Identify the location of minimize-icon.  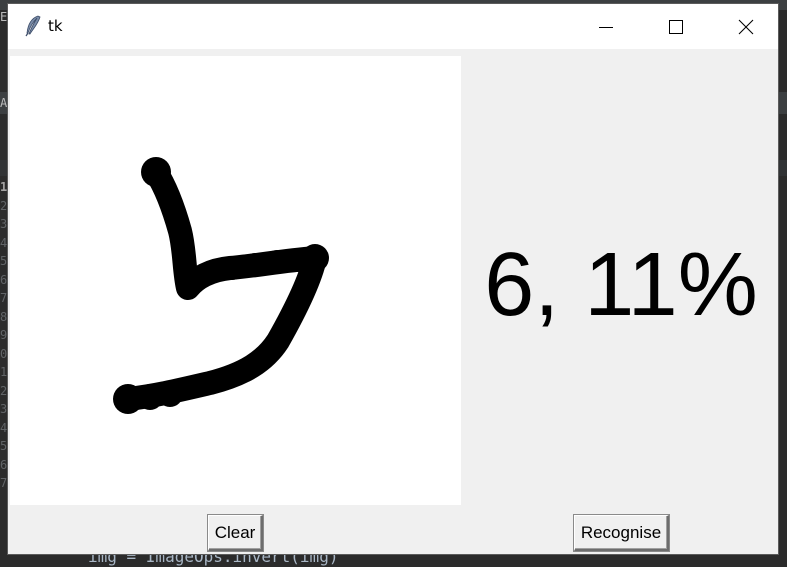
(606, 27).